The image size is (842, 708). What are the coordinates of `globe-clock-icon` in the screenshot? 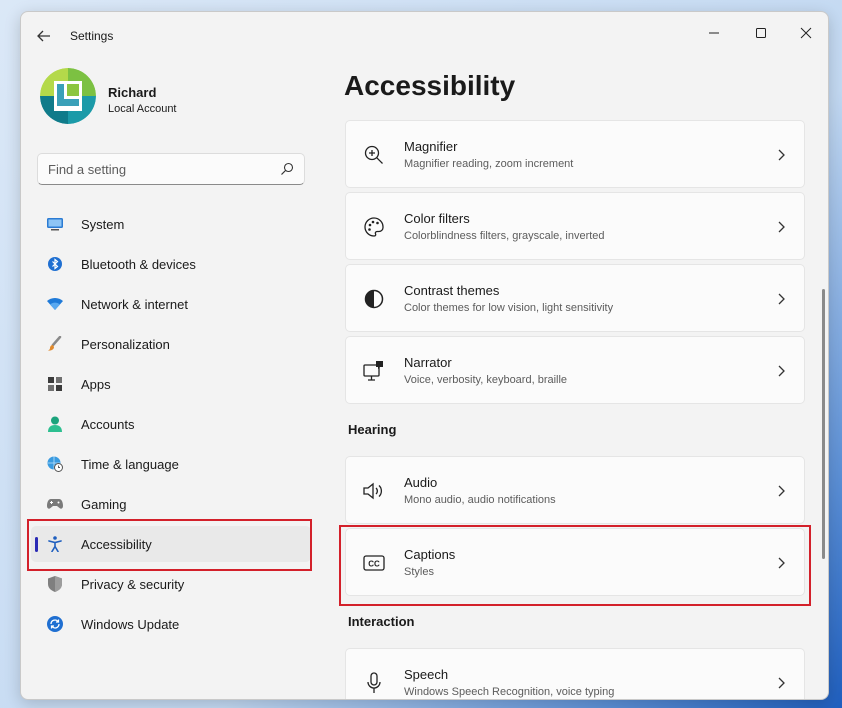 It's located at (55, 464).